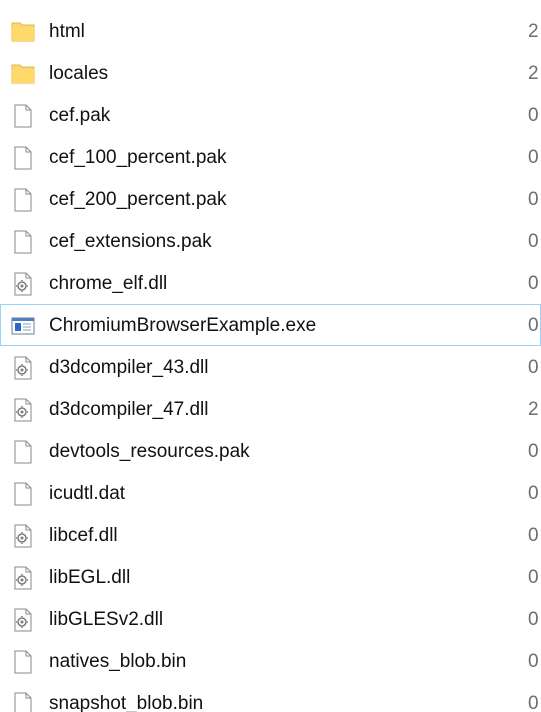 Image resolution: width=541 pixels, height=712 pixels. Describe the element at coordinates (270, 697) in the screenshot. I see `file-row-snapshot-blob: snapshot_blob.bin 0` at that location.